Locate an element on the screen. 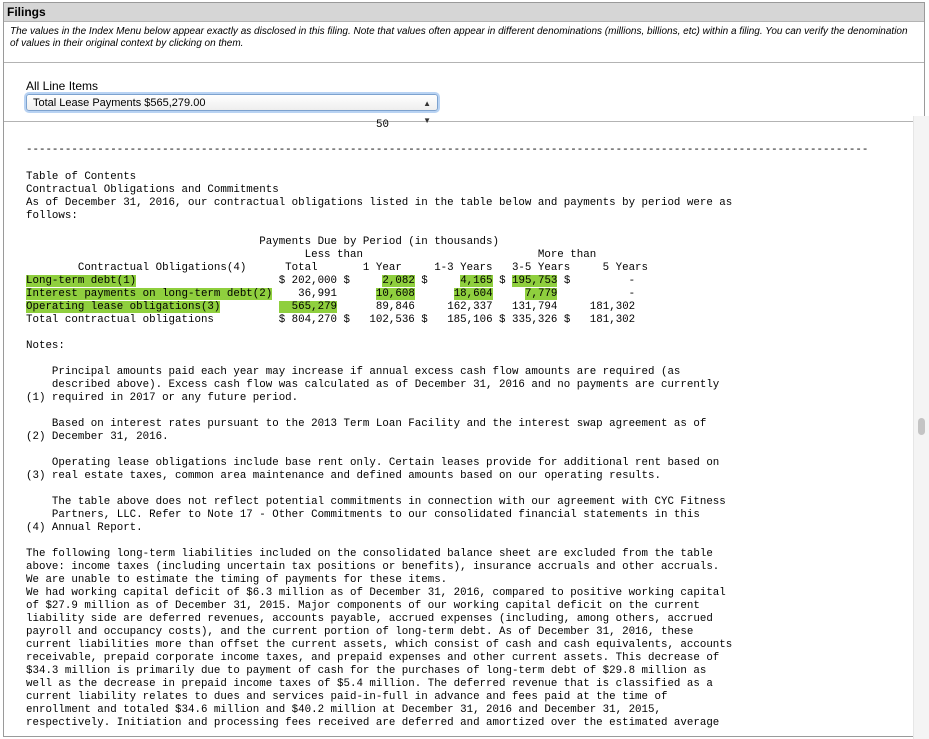 The width and height of the screenshot is (929, 739). cell-3-5-years: 7,779 is located at coordinates (541, 294).